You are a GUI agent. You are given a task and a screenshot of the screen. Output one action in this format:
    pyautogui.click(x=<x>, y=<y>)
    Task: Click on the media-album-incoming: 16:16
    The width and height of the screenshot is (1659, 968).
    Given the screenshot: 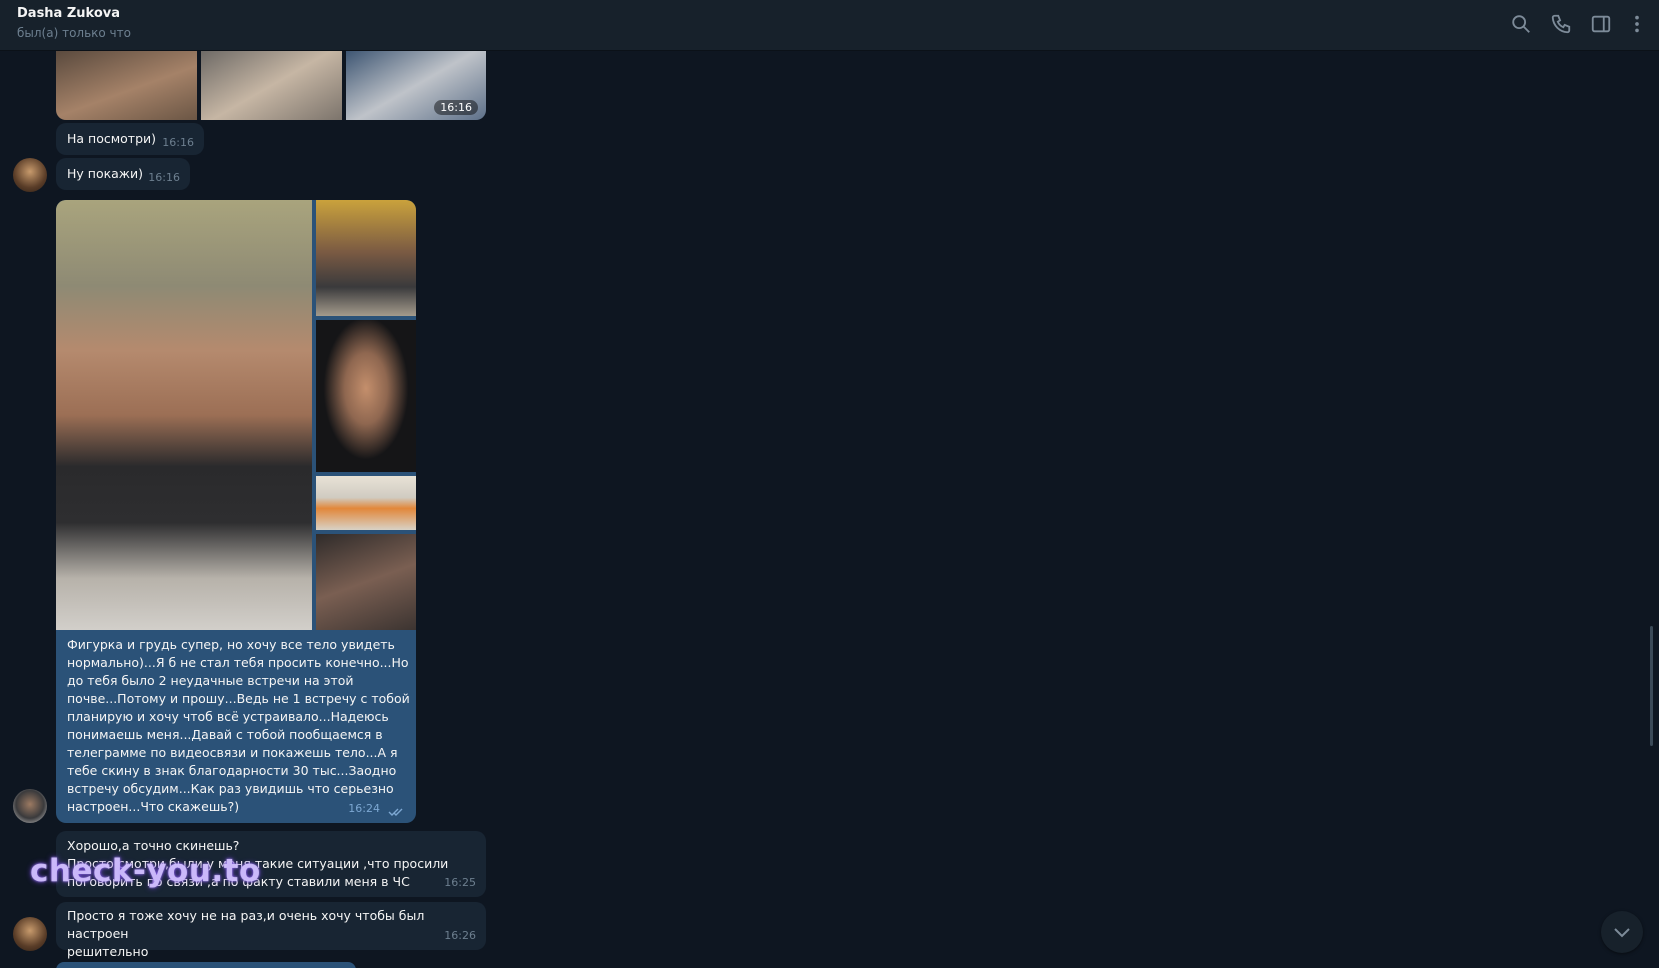 What is the action you would take?
    pyautogui.click(x=271, y=85)
    